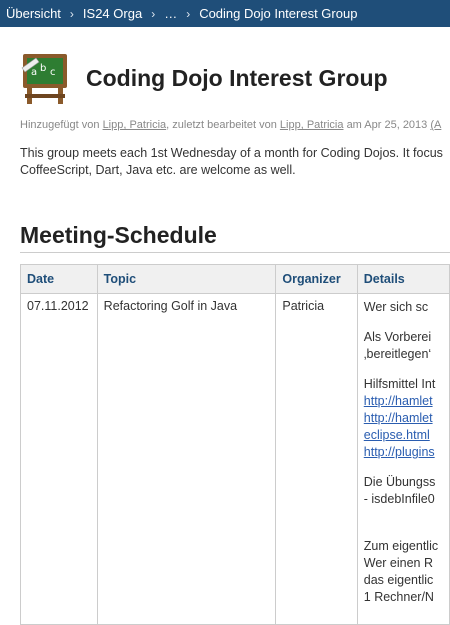  What do you see at coordinates (278, 13) in the screenshot?
I see `breadcrumb-current-page: Coding Dojo Interest Group` at bounding box center [278, 13].